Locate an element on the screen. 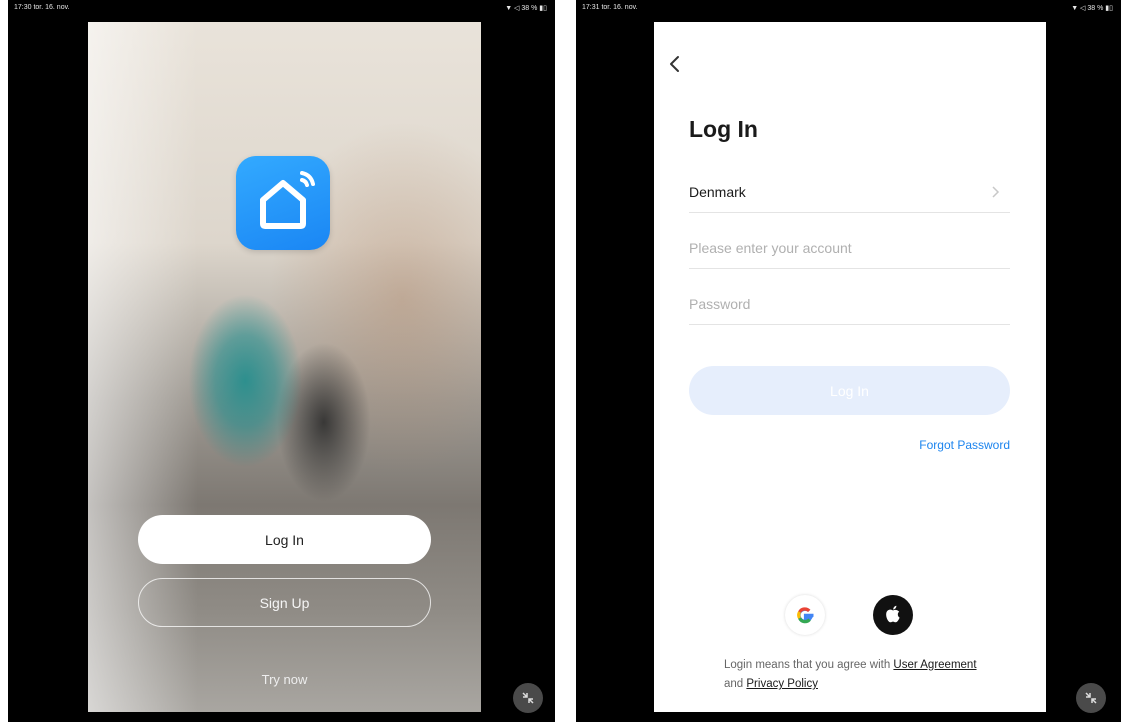 Image resolution: width=1128 pixels, height=722 pixels. smart-home-icon is located at coordinates (283, 203).